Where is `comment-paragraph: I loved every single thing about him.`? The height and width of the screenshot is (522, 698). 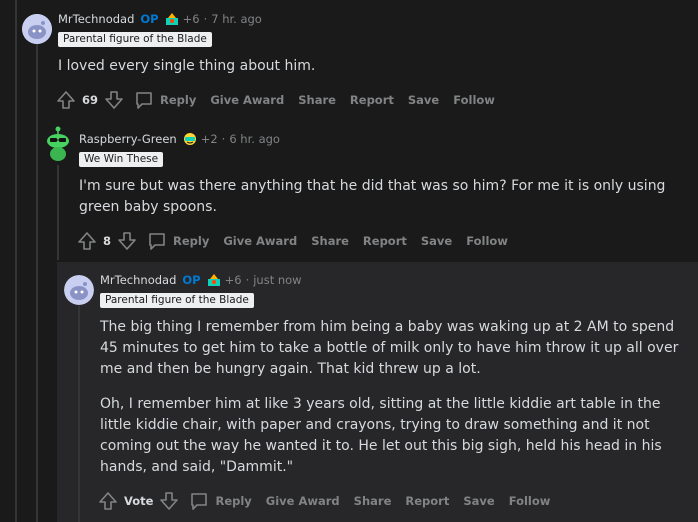
comment-paragraph: I loved every single thing about him. is located at coordinates (187, 66).